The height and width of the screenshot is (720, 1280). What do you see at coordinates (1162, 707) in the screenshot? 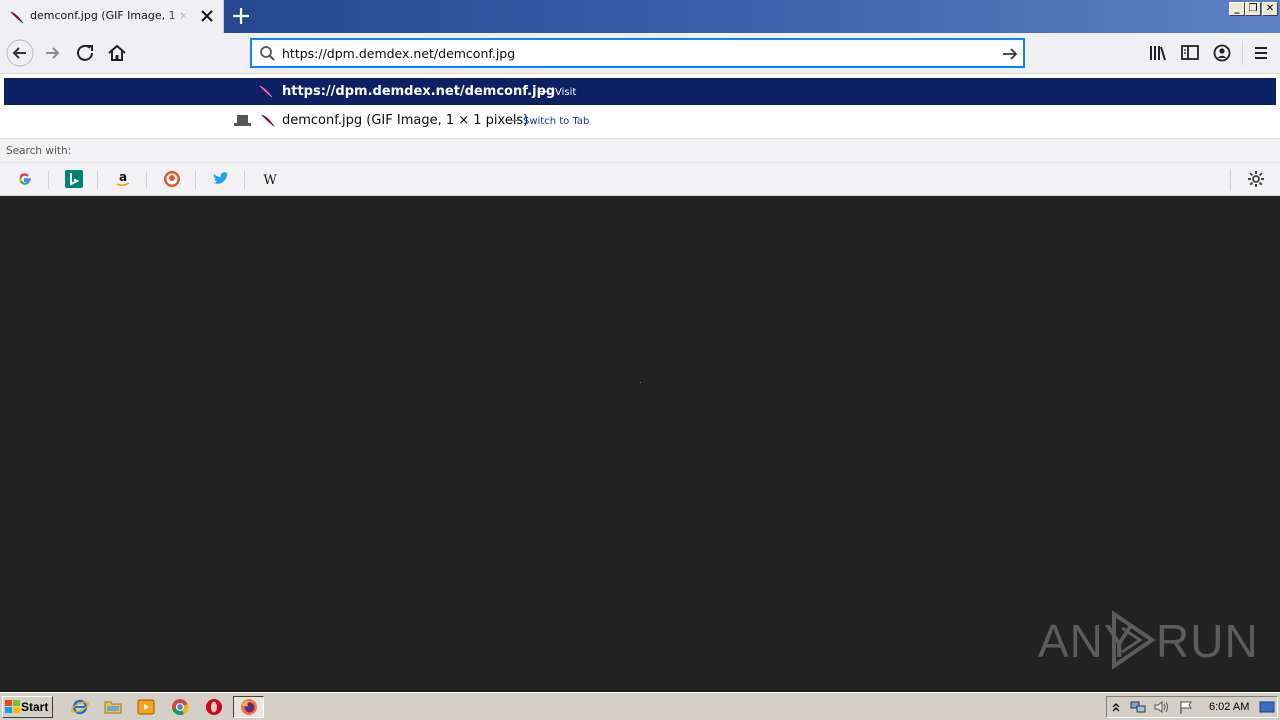
I see `volume-icon` at bounding box center [1162, 707].